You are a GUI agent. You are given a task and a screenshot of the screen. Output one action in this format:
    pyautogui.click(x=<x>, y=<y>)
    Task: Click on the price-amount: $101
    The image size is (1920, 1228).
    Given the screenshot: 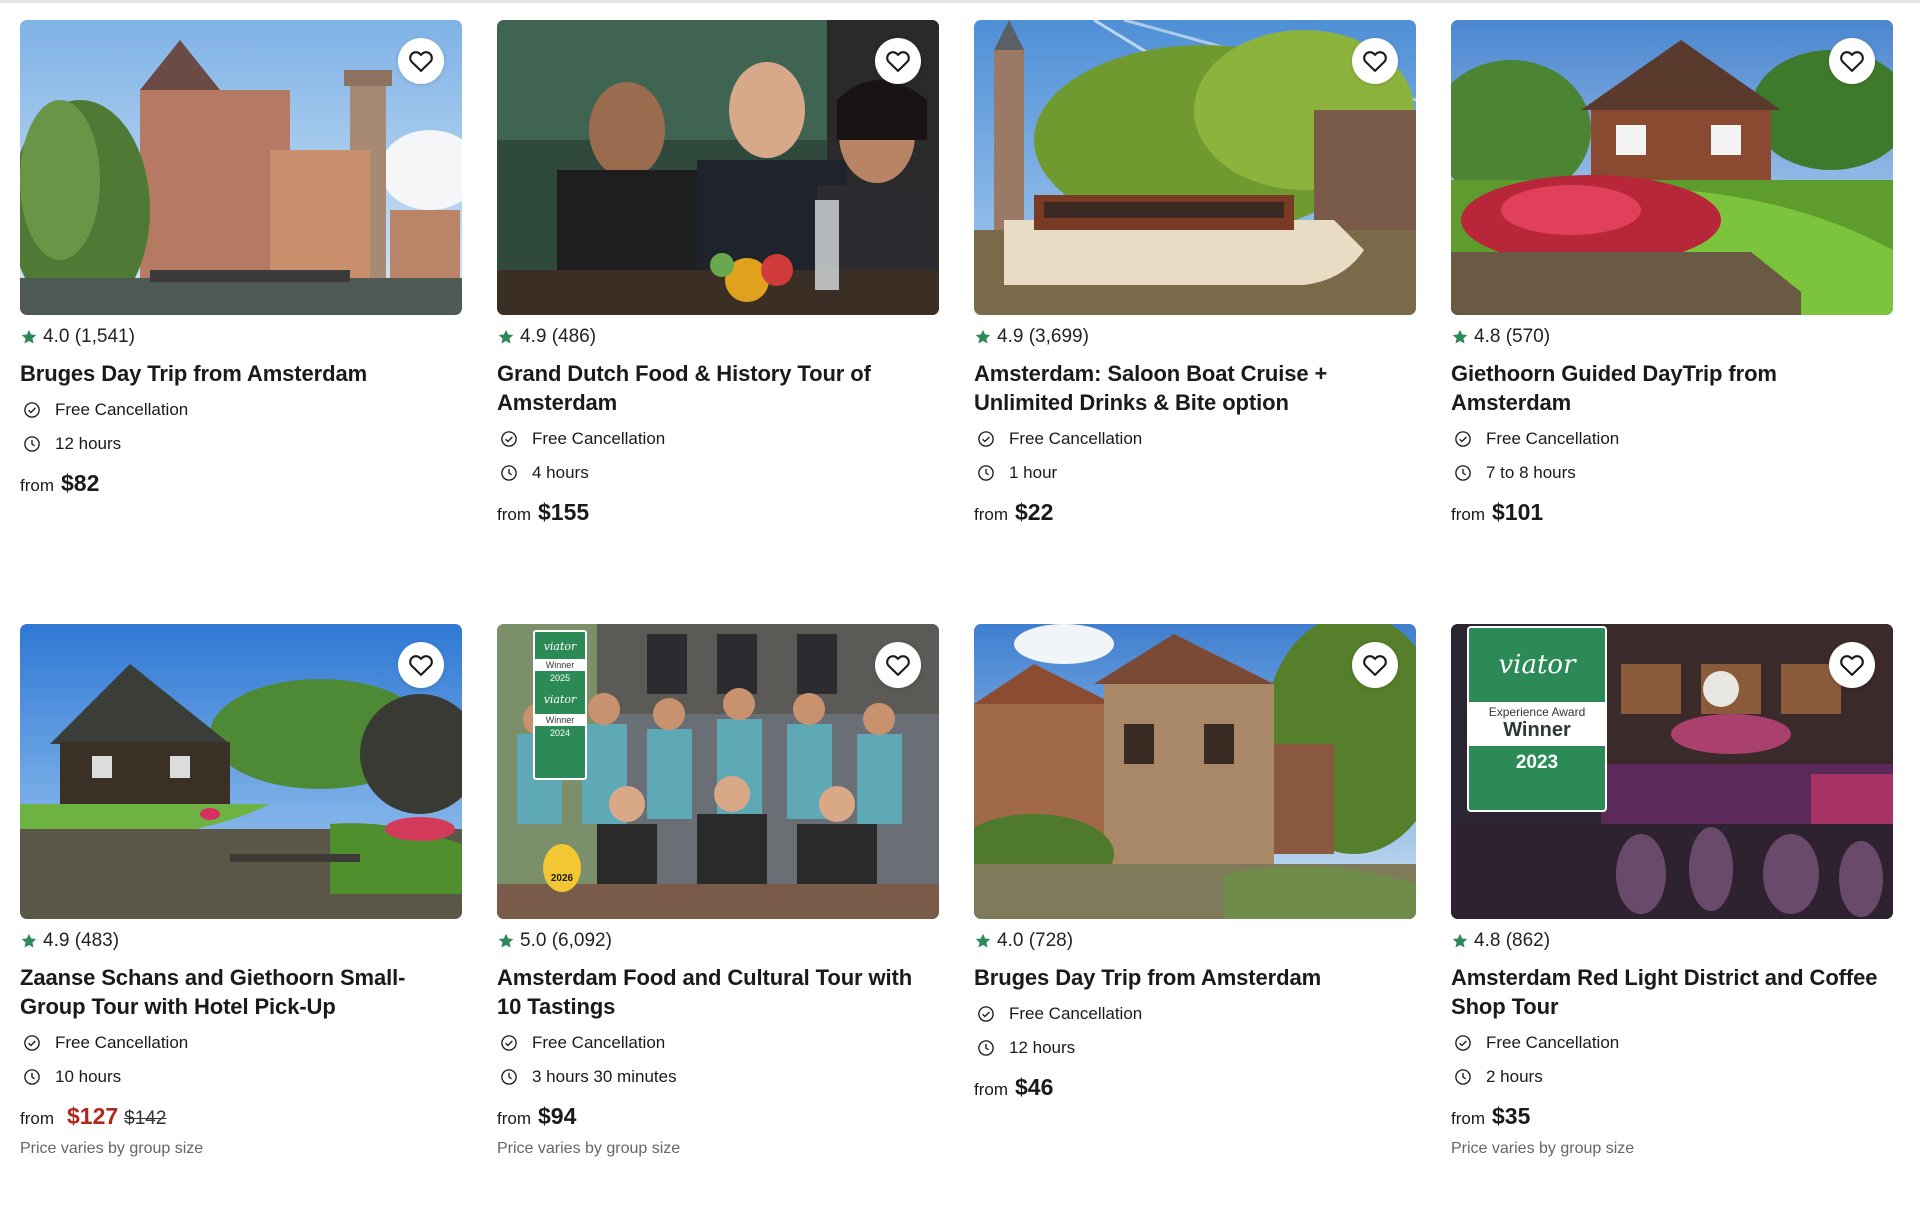 What is the action you would take?
    pyautogui.click(x=1518, y=512)
    